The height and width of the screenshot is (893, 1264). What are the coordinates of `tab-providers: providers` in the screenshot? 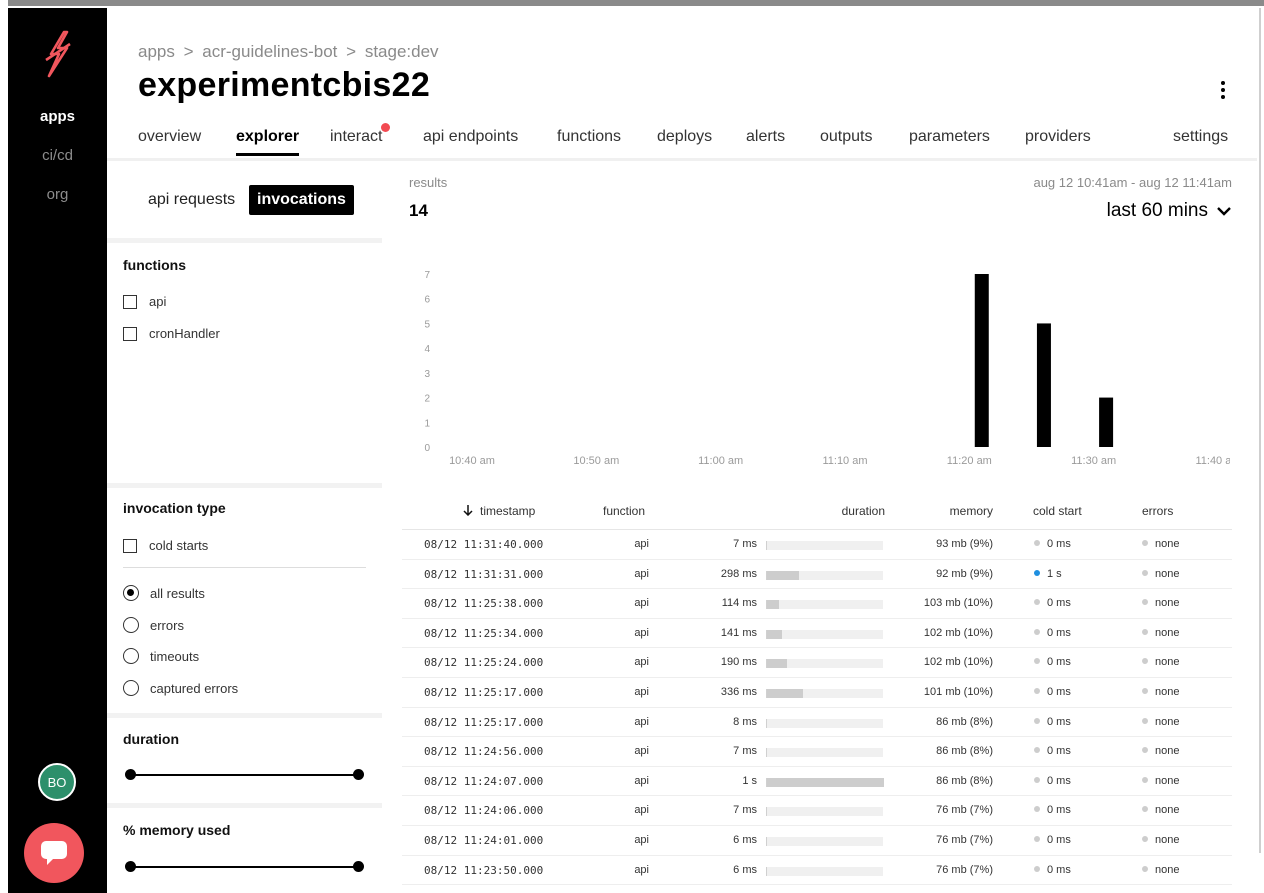 It's located at (1058, 142).